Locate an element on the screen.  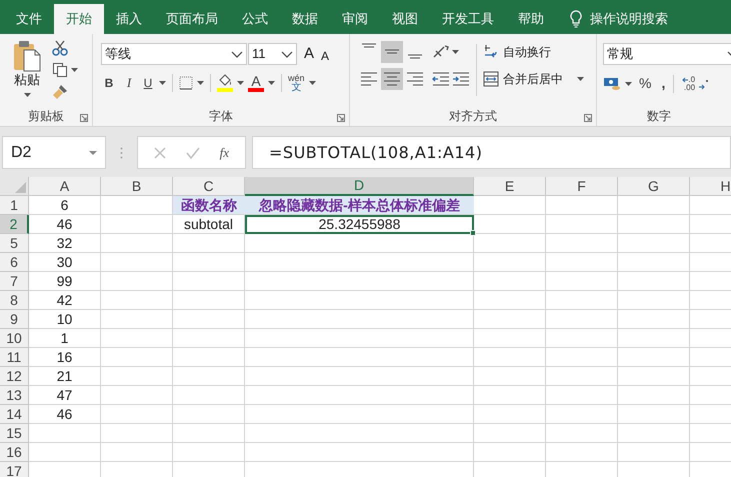
row-header: 13 is located at coordinates (14, 395).